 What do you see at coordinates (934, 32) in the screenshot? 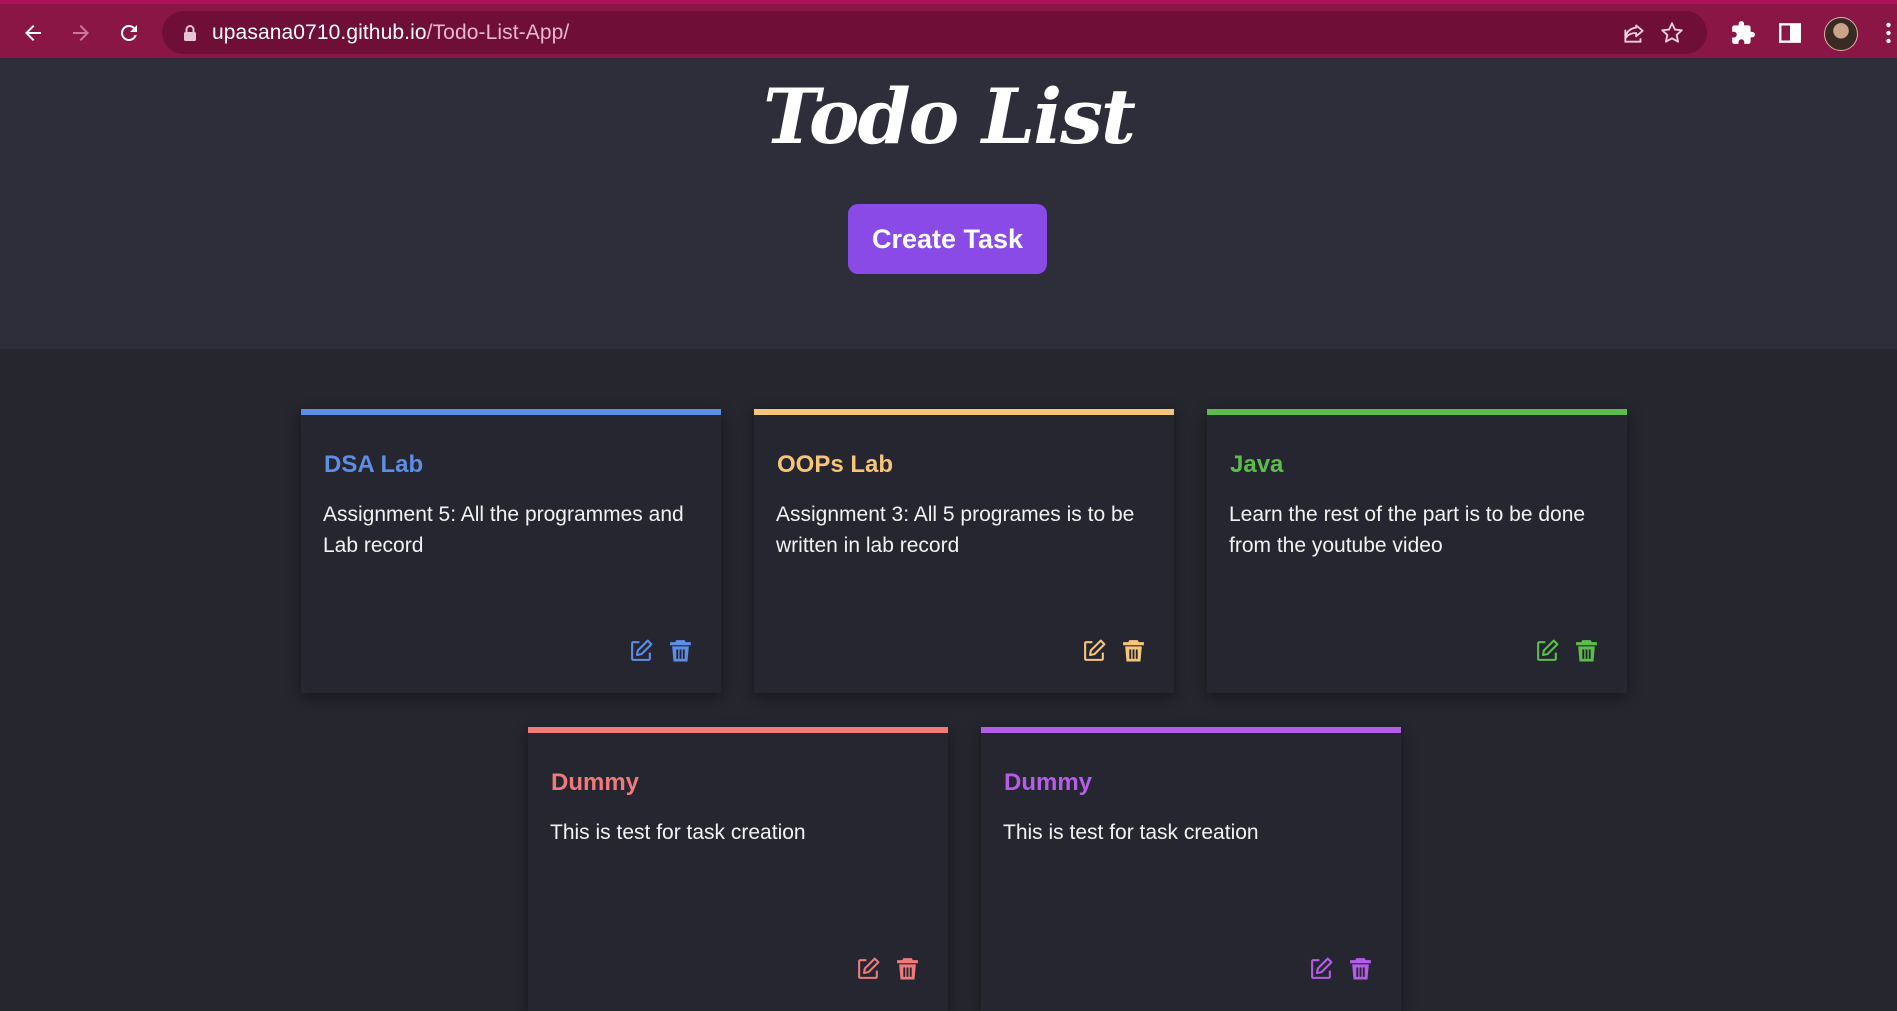
I see `address-bar: upasana0710.github.io/Todo-List-App/` at bounding box center [934, 32].